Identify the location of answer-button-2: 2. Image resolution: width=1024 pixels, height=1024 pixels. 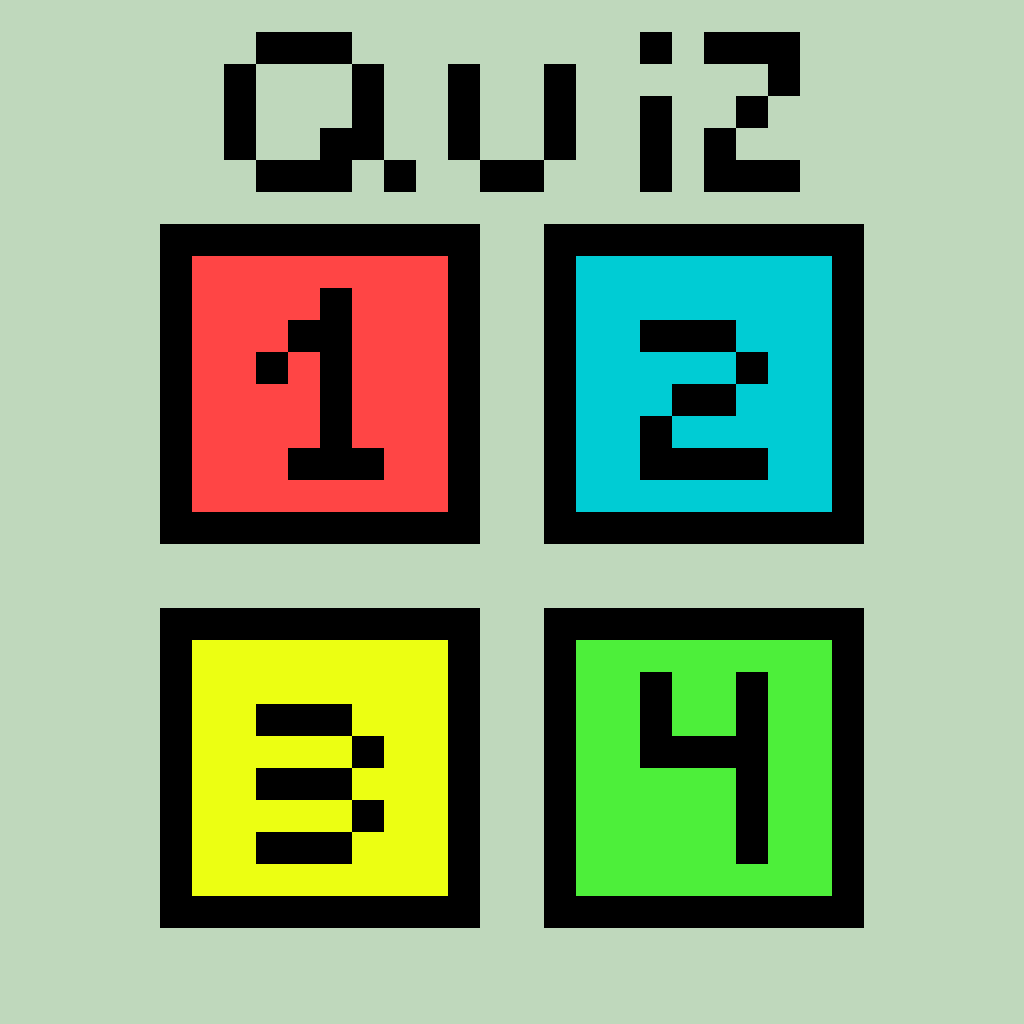
(704, 384).